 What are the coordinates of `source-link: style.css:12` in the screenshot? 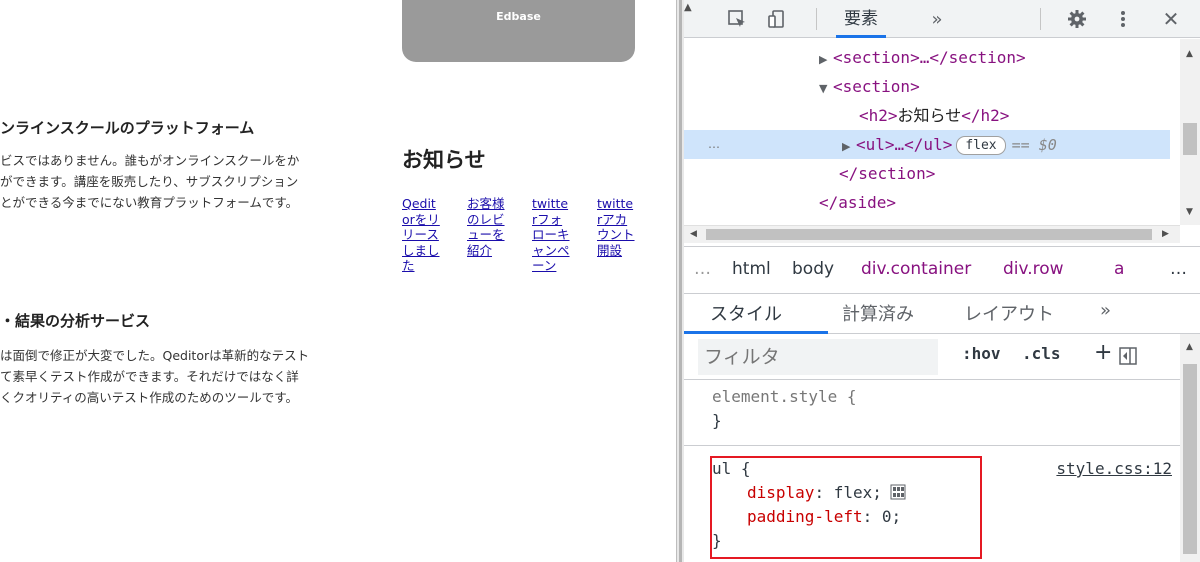 It's located at (1114, 469).